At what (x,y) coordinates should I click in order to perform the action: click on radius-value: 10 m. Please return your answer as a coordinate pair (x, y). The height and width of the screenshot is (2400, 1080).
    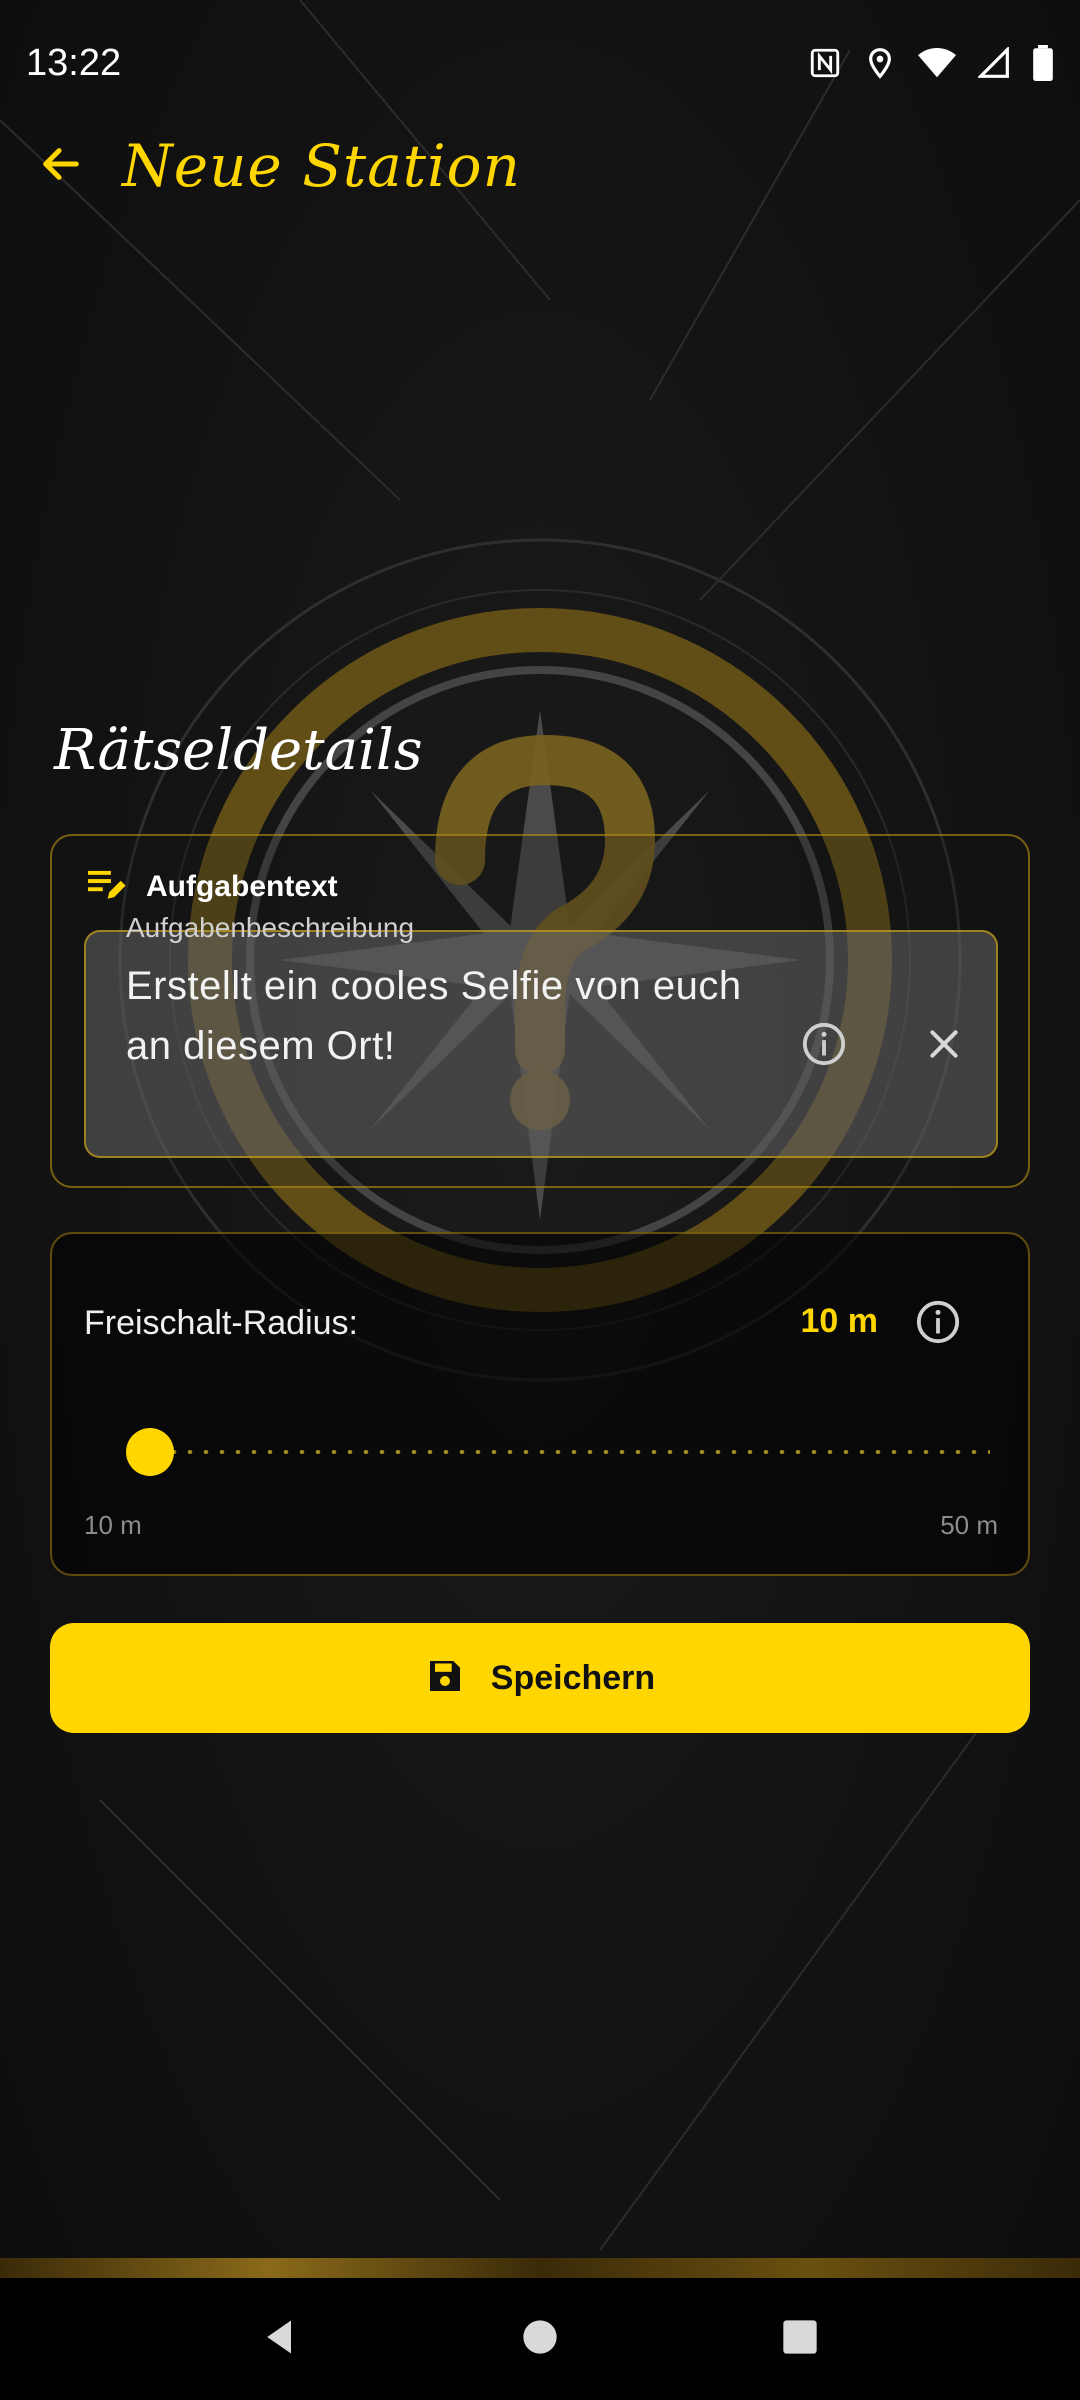
    Looking at the image, I should click on (839, 1321).